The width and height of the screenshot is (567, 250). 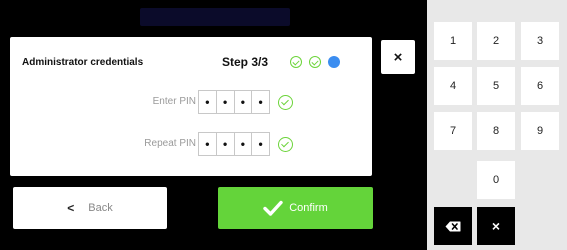 I want to click on key-3: 3, so click(x=540, y=41).